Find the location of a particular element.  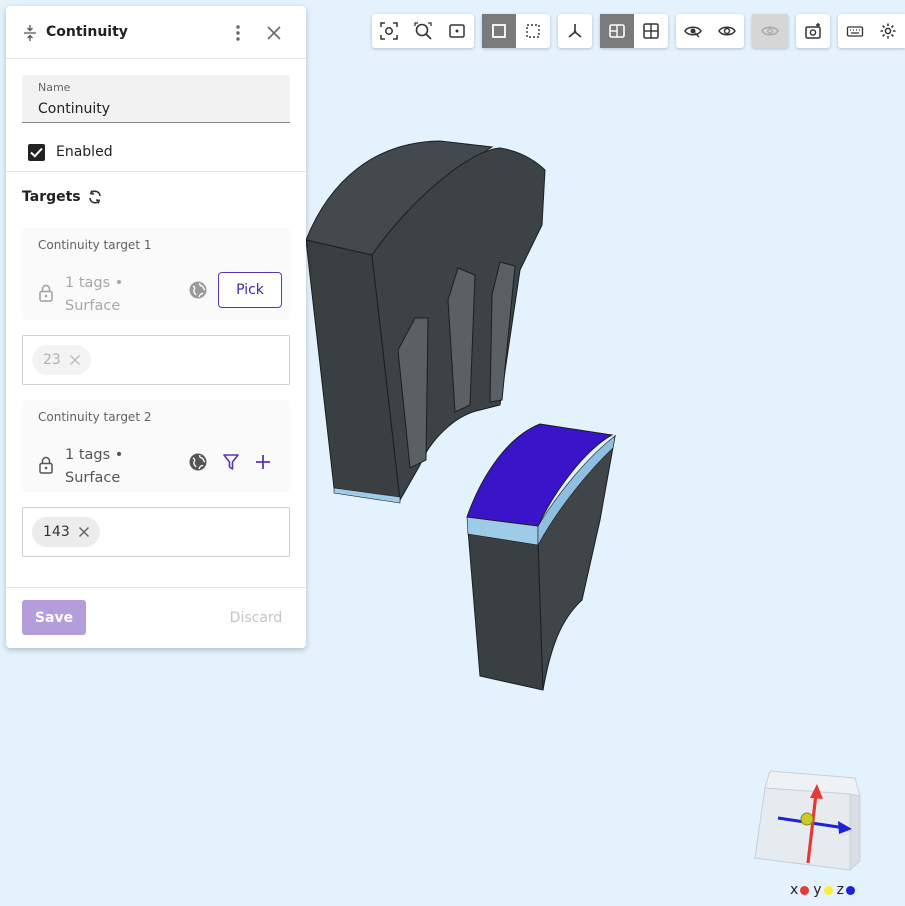

solid-view-icon is located at coordinates (499, 31).